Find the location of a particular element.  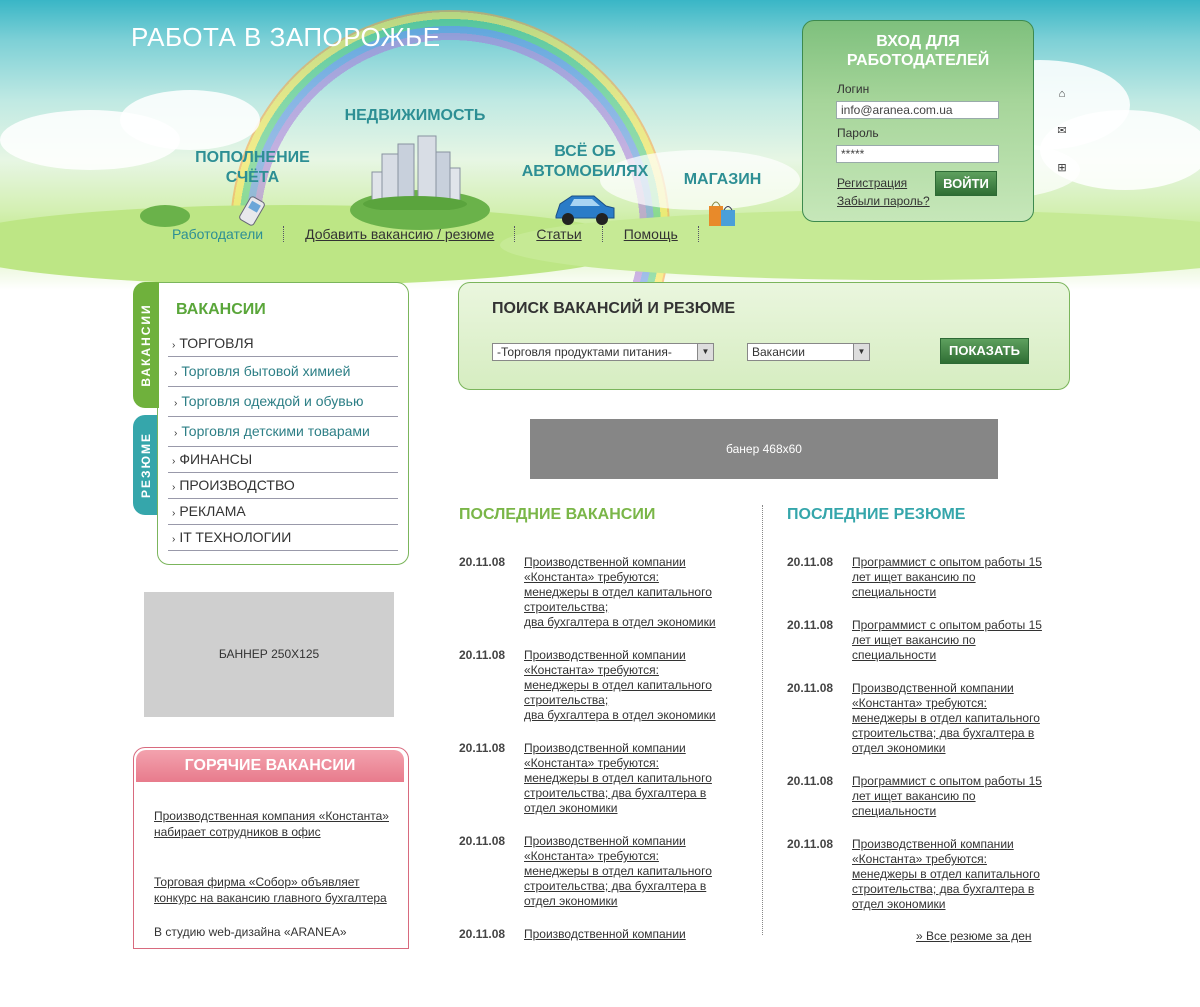

category-label: Торговля бытовой химией is located at coordinates (266, 371).